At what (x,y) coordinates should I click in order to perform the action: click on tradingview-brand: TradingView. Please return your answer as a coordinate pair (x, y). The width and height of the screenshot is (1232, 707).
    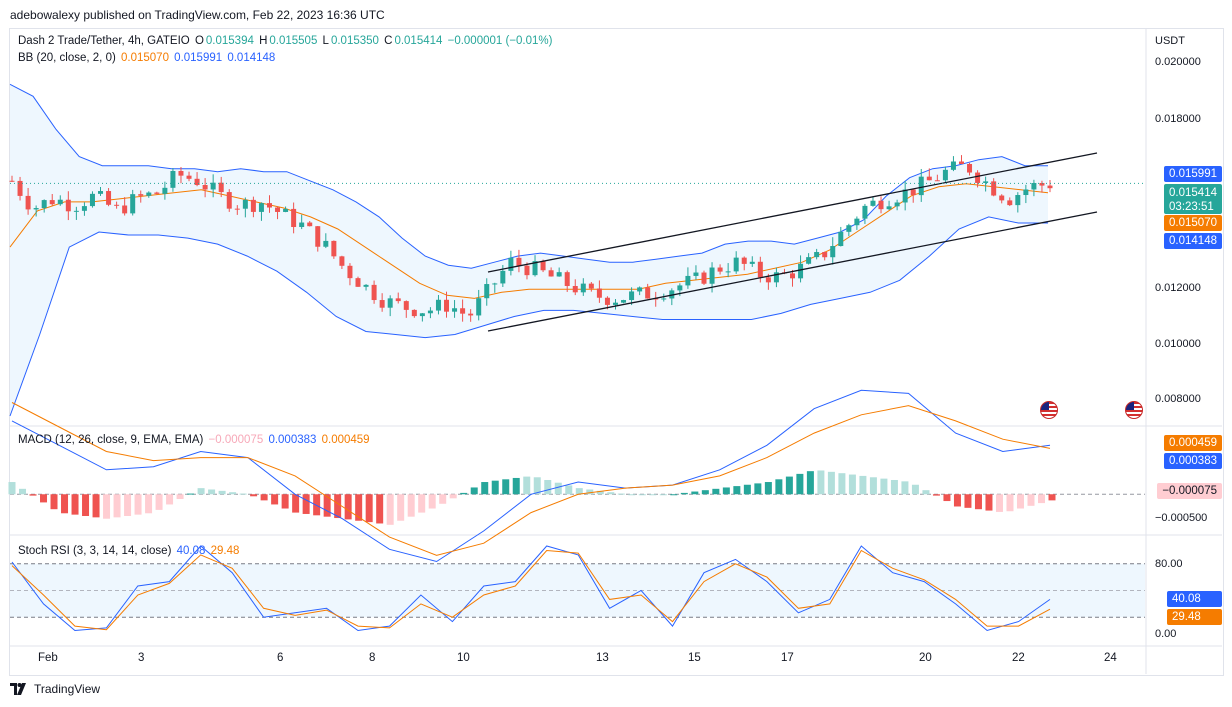
    Looking at the image, I should click on (67, 689).